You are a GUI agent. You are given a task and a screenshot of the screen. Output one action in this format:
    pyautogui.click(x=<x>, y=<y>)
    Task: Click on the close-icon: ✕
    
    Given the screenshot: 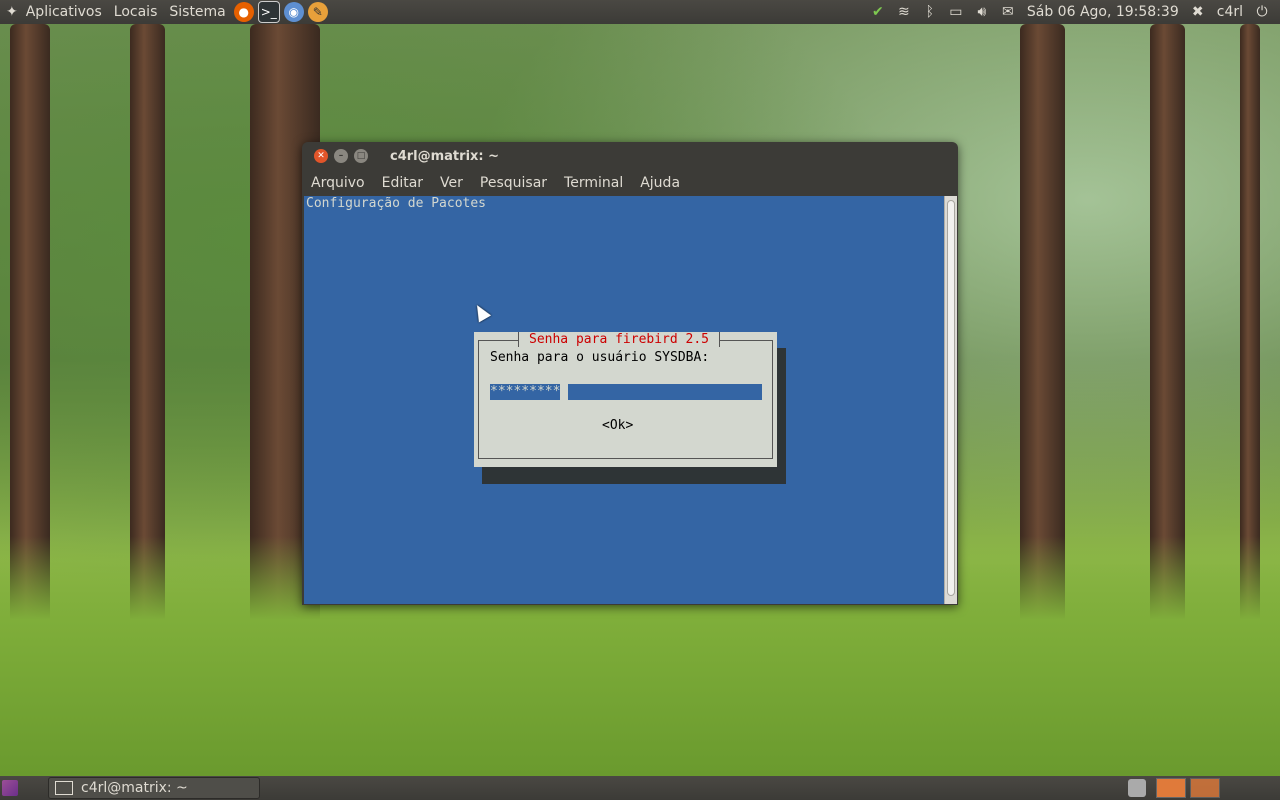 What is the action you would take?
    pyautogui.click(x=321, y=156)
    